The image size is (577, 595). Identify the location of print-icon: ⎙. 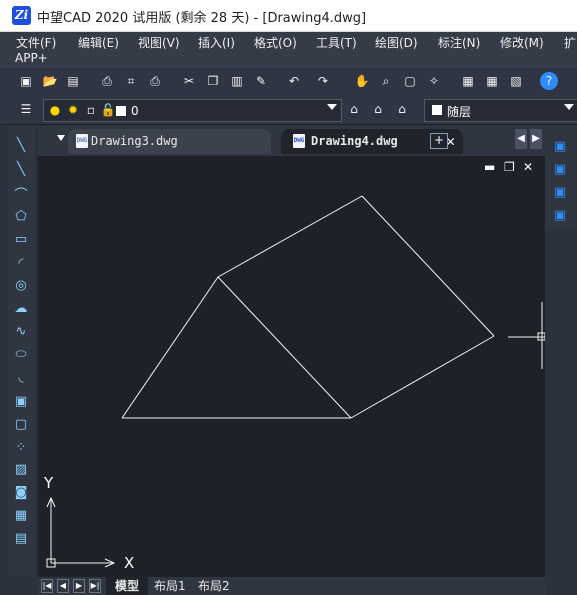
(107, 81).